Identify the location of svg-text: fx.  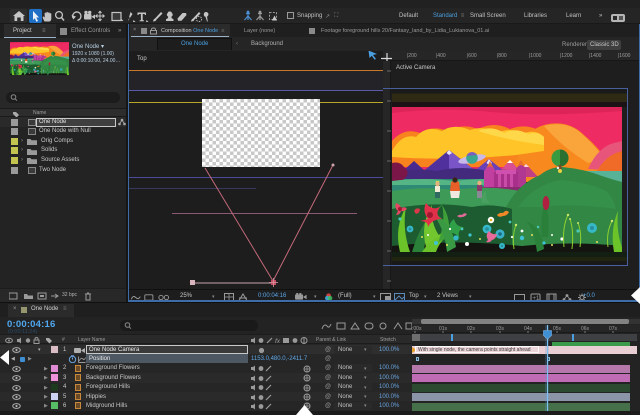
(278, 341).